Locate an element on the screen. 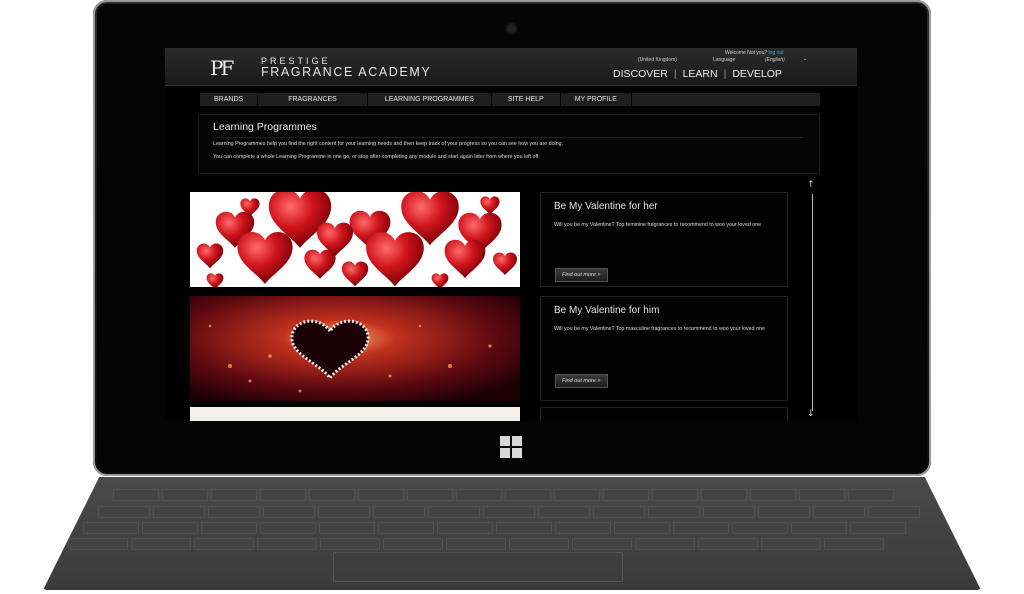  windows-logo-icon is located at coordinates (511, 447).